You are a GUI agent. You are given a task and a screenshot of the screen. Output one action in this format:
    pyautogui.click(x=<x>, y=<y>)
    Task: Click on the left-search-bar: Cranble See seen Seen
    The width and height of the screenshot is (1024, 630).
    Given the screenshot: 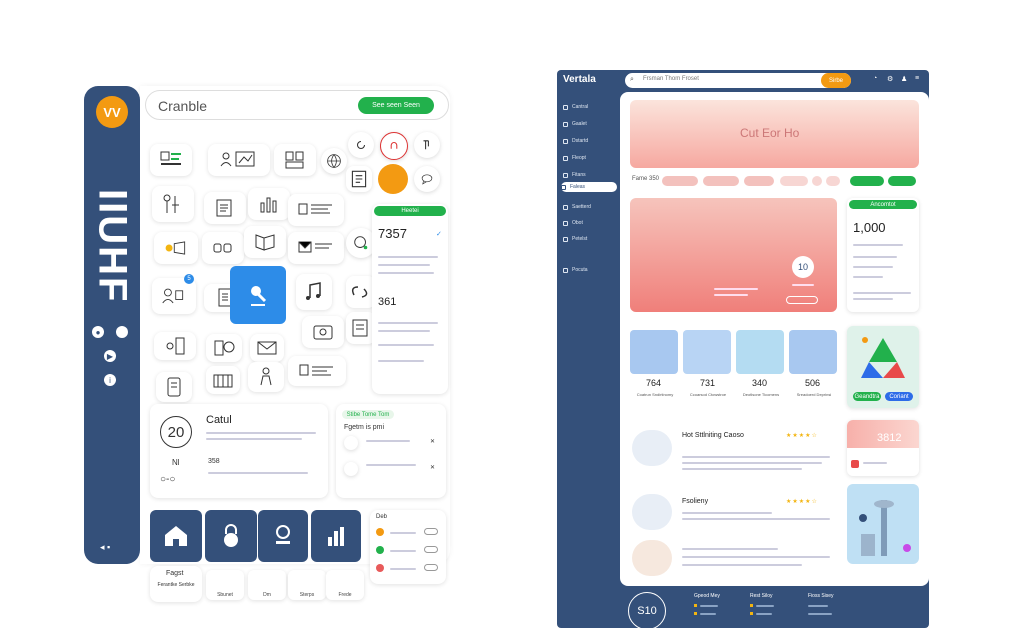 What is the action you would take?
    pyautogui.click(x=297, y=105)
    